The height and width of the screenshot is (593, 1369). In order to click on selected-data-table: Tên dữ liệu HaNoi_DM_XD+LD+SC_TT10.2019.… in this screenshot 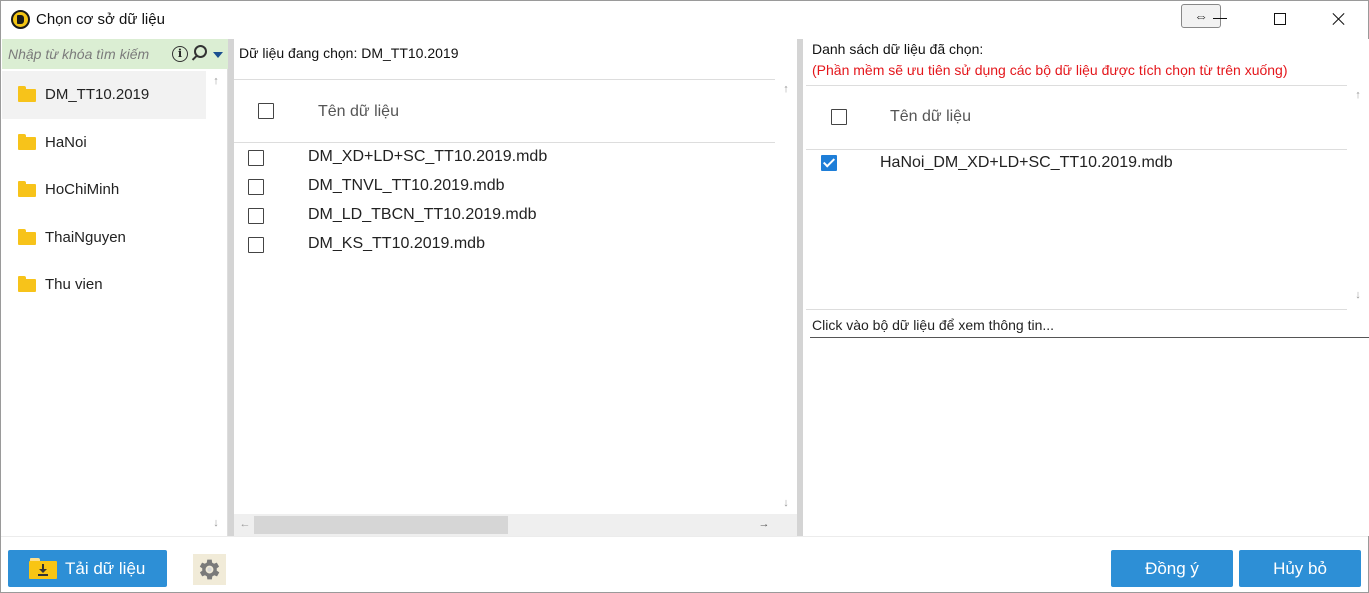, I will do `click(1076, 197)`.